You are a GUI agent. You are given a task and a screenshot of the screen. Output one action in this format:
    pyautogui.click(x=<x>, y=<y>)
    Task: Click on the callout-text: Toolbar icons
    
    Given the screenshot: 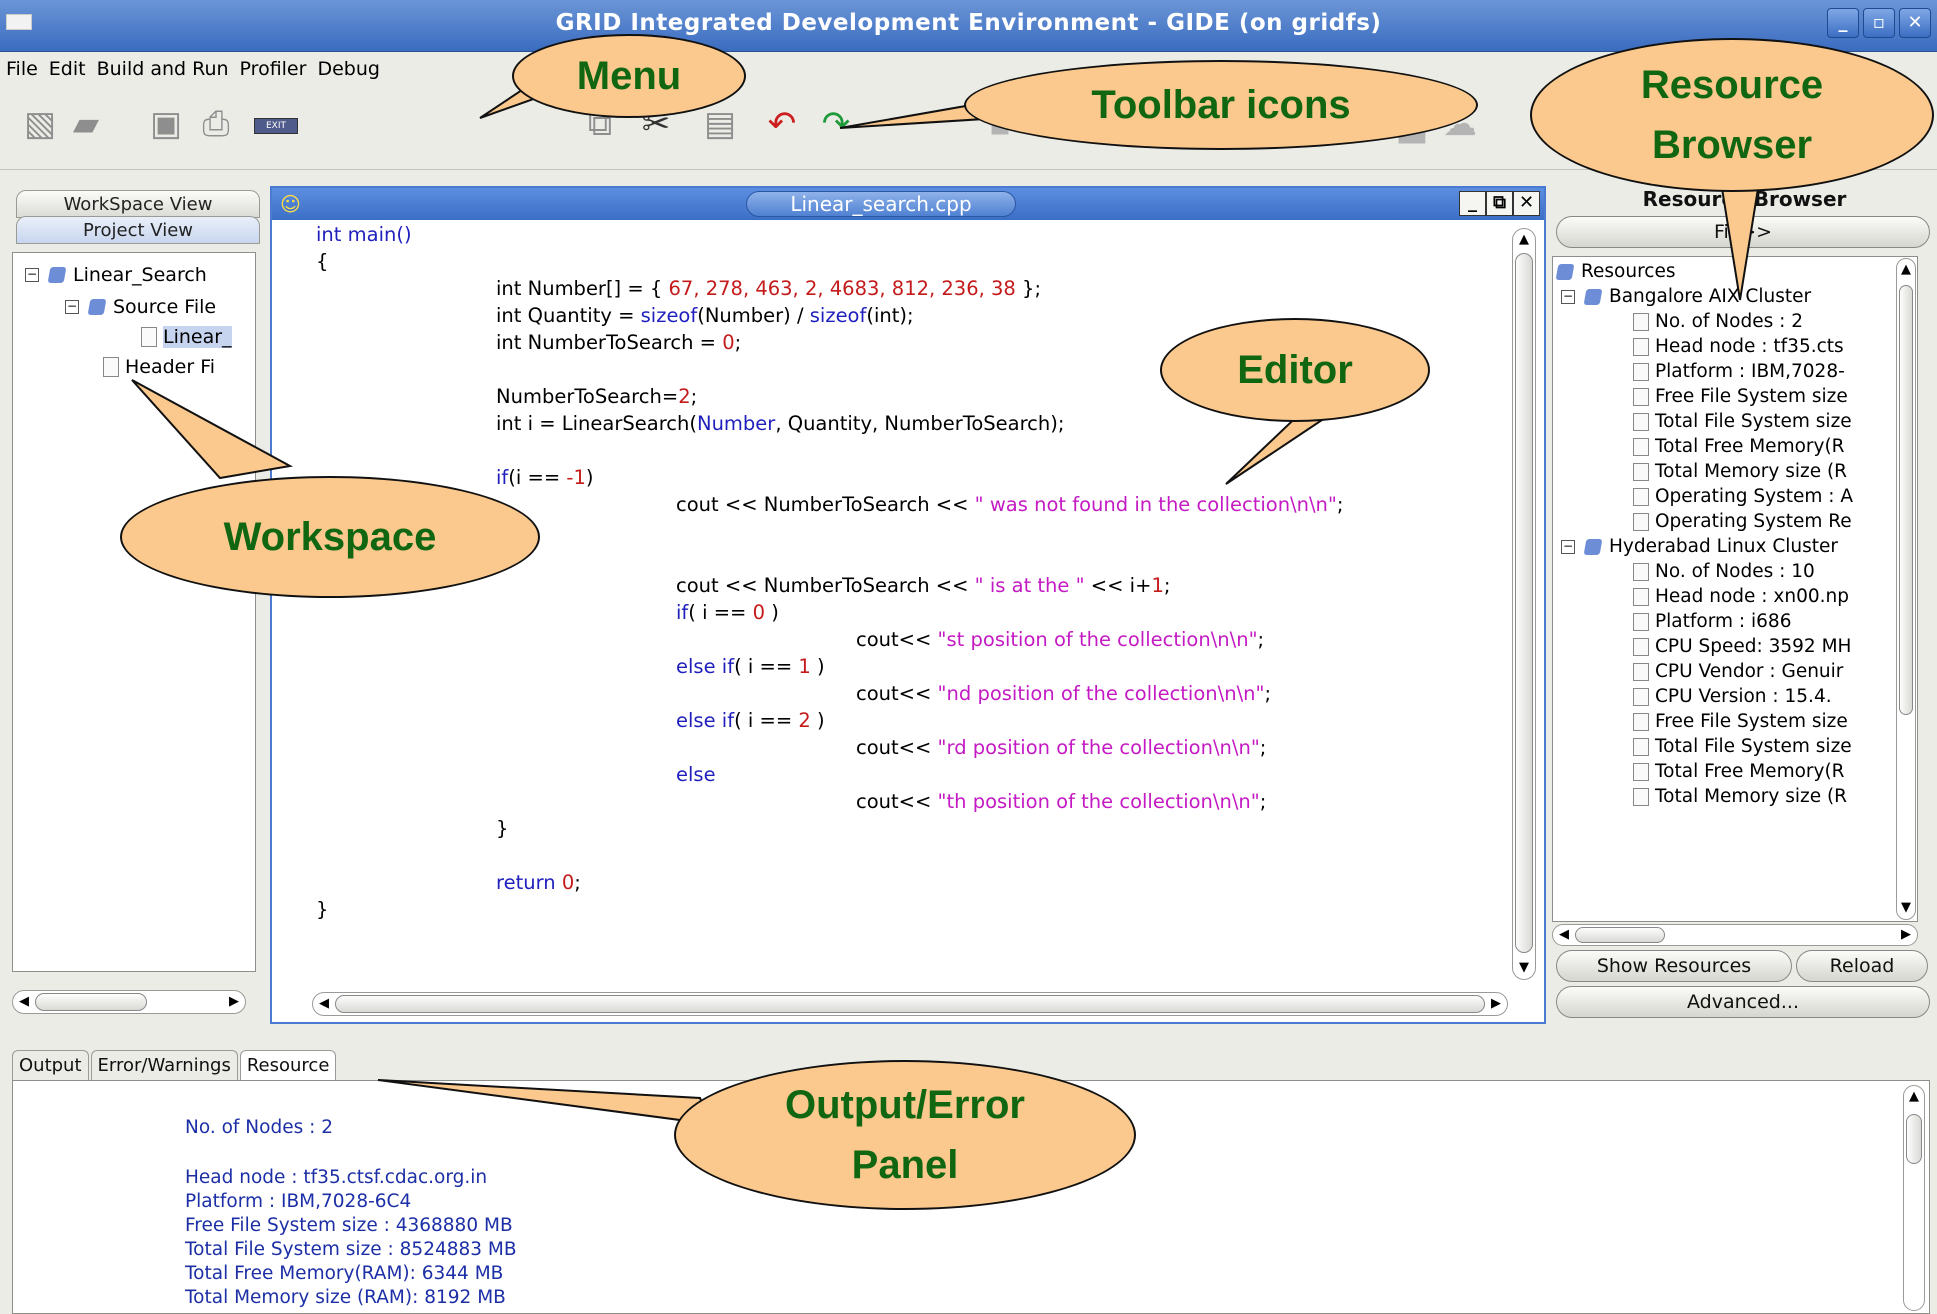 What is the action you would take?
    pyautogui.click(x=1221, y=105)
    